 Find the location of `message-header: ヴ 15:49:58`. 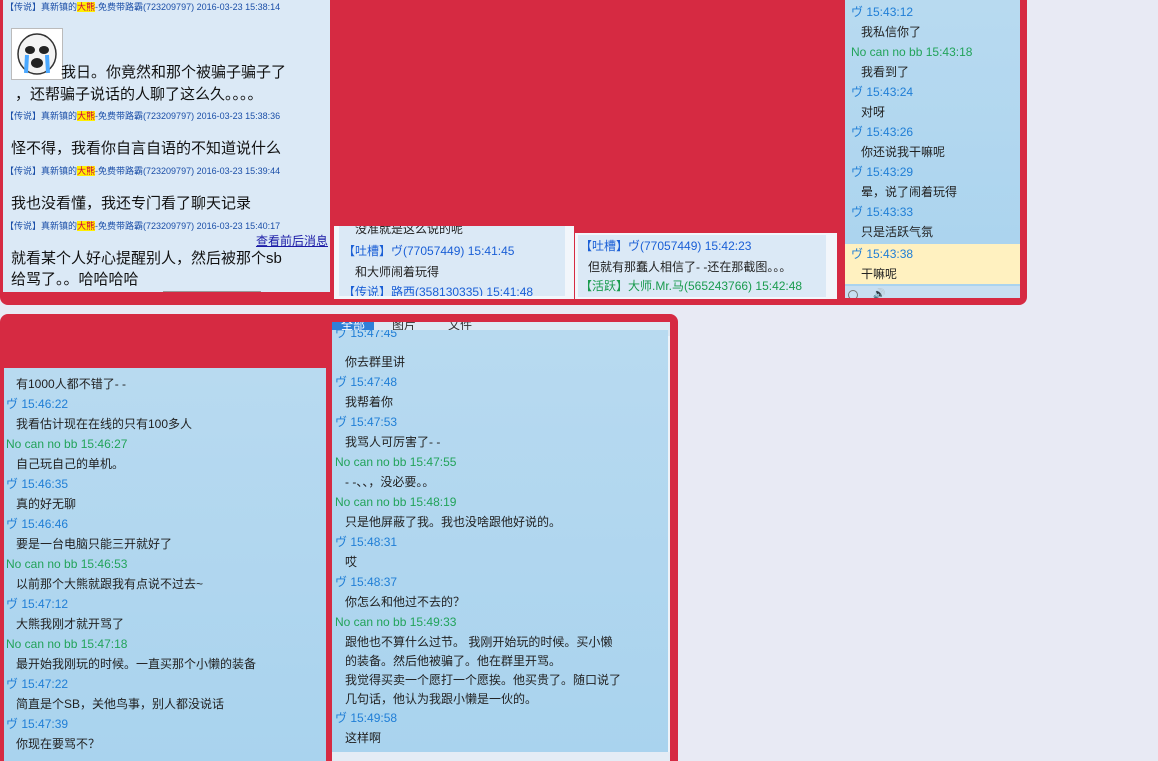

message-header: ヴ 15:49:58 is located at coordinates (366, 718).